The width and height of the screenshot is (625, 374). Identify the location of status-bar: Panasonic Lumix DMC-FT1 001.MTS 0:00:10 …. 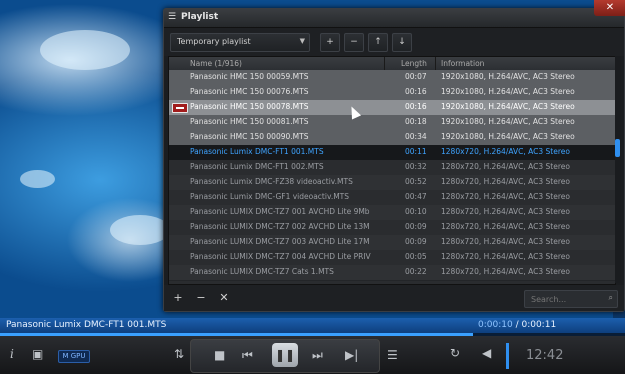
(312, 326).